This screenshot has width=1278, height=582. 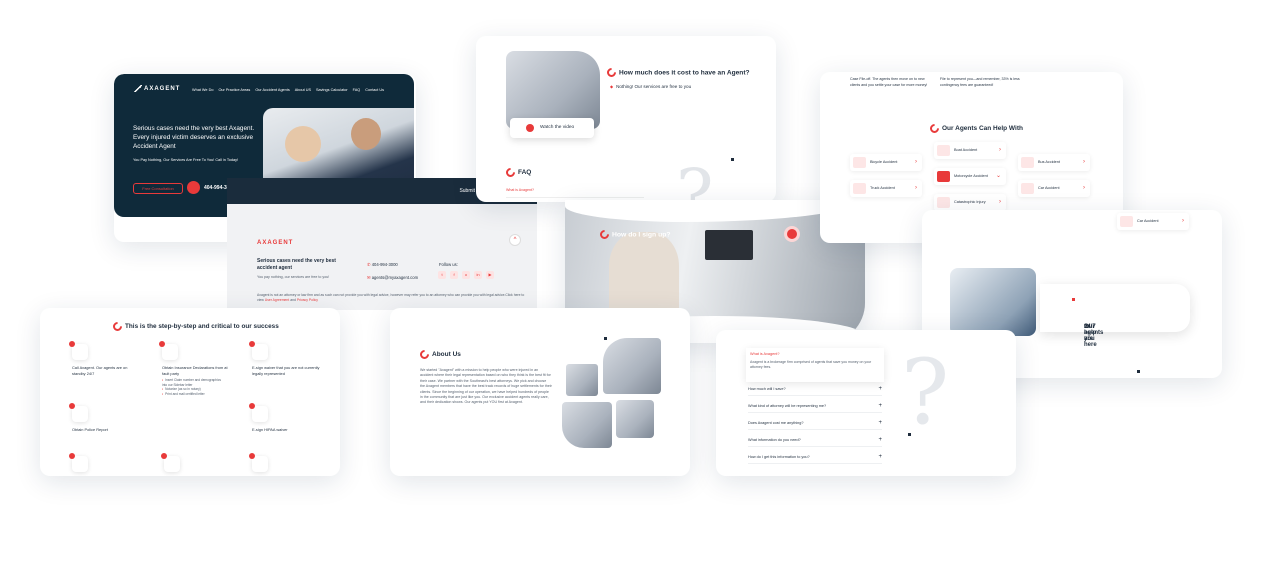 I want to click on contract-icon, so click(x=258, y=462).